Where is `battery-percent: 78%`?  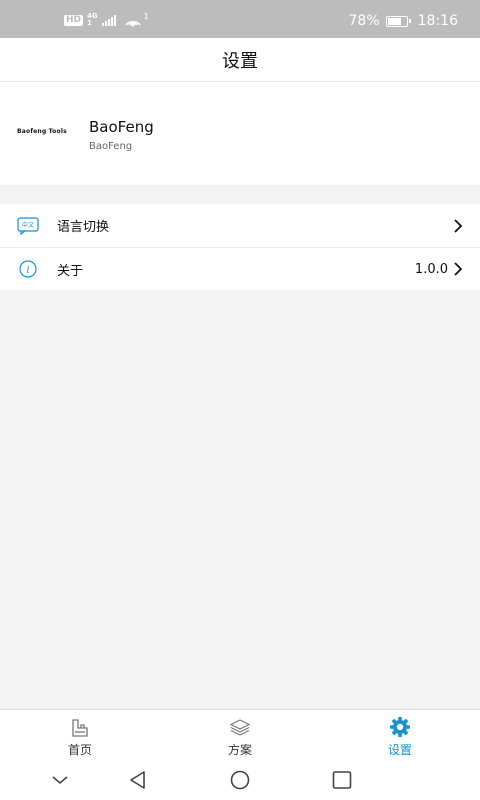 battery-percent: 78% is located at coordinates (364, 21).